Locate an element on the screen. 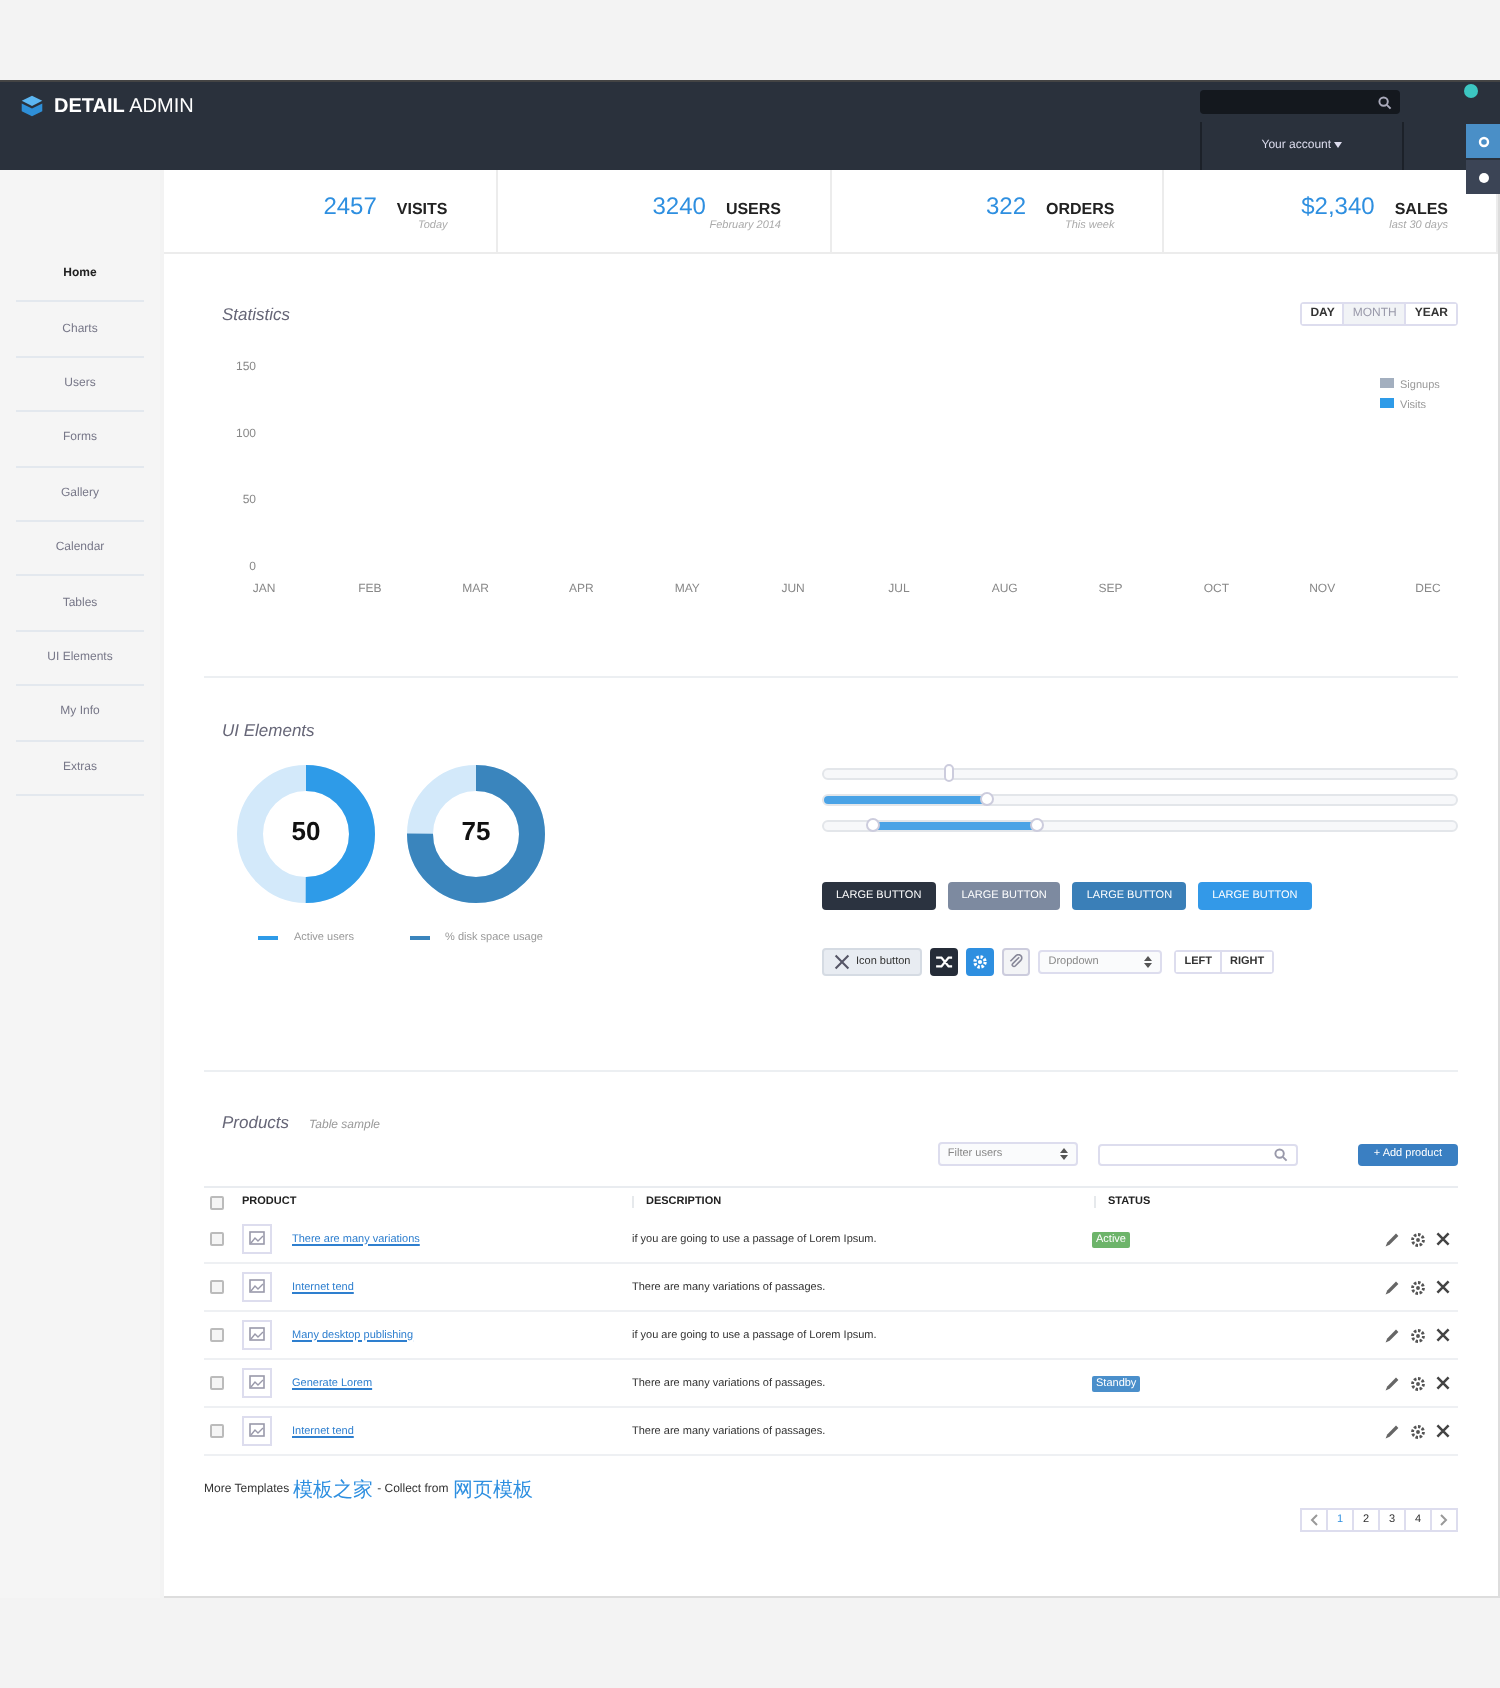 This screenshot has height=1688, width=1500. dot-icon is located at coordinates (1483, 177).